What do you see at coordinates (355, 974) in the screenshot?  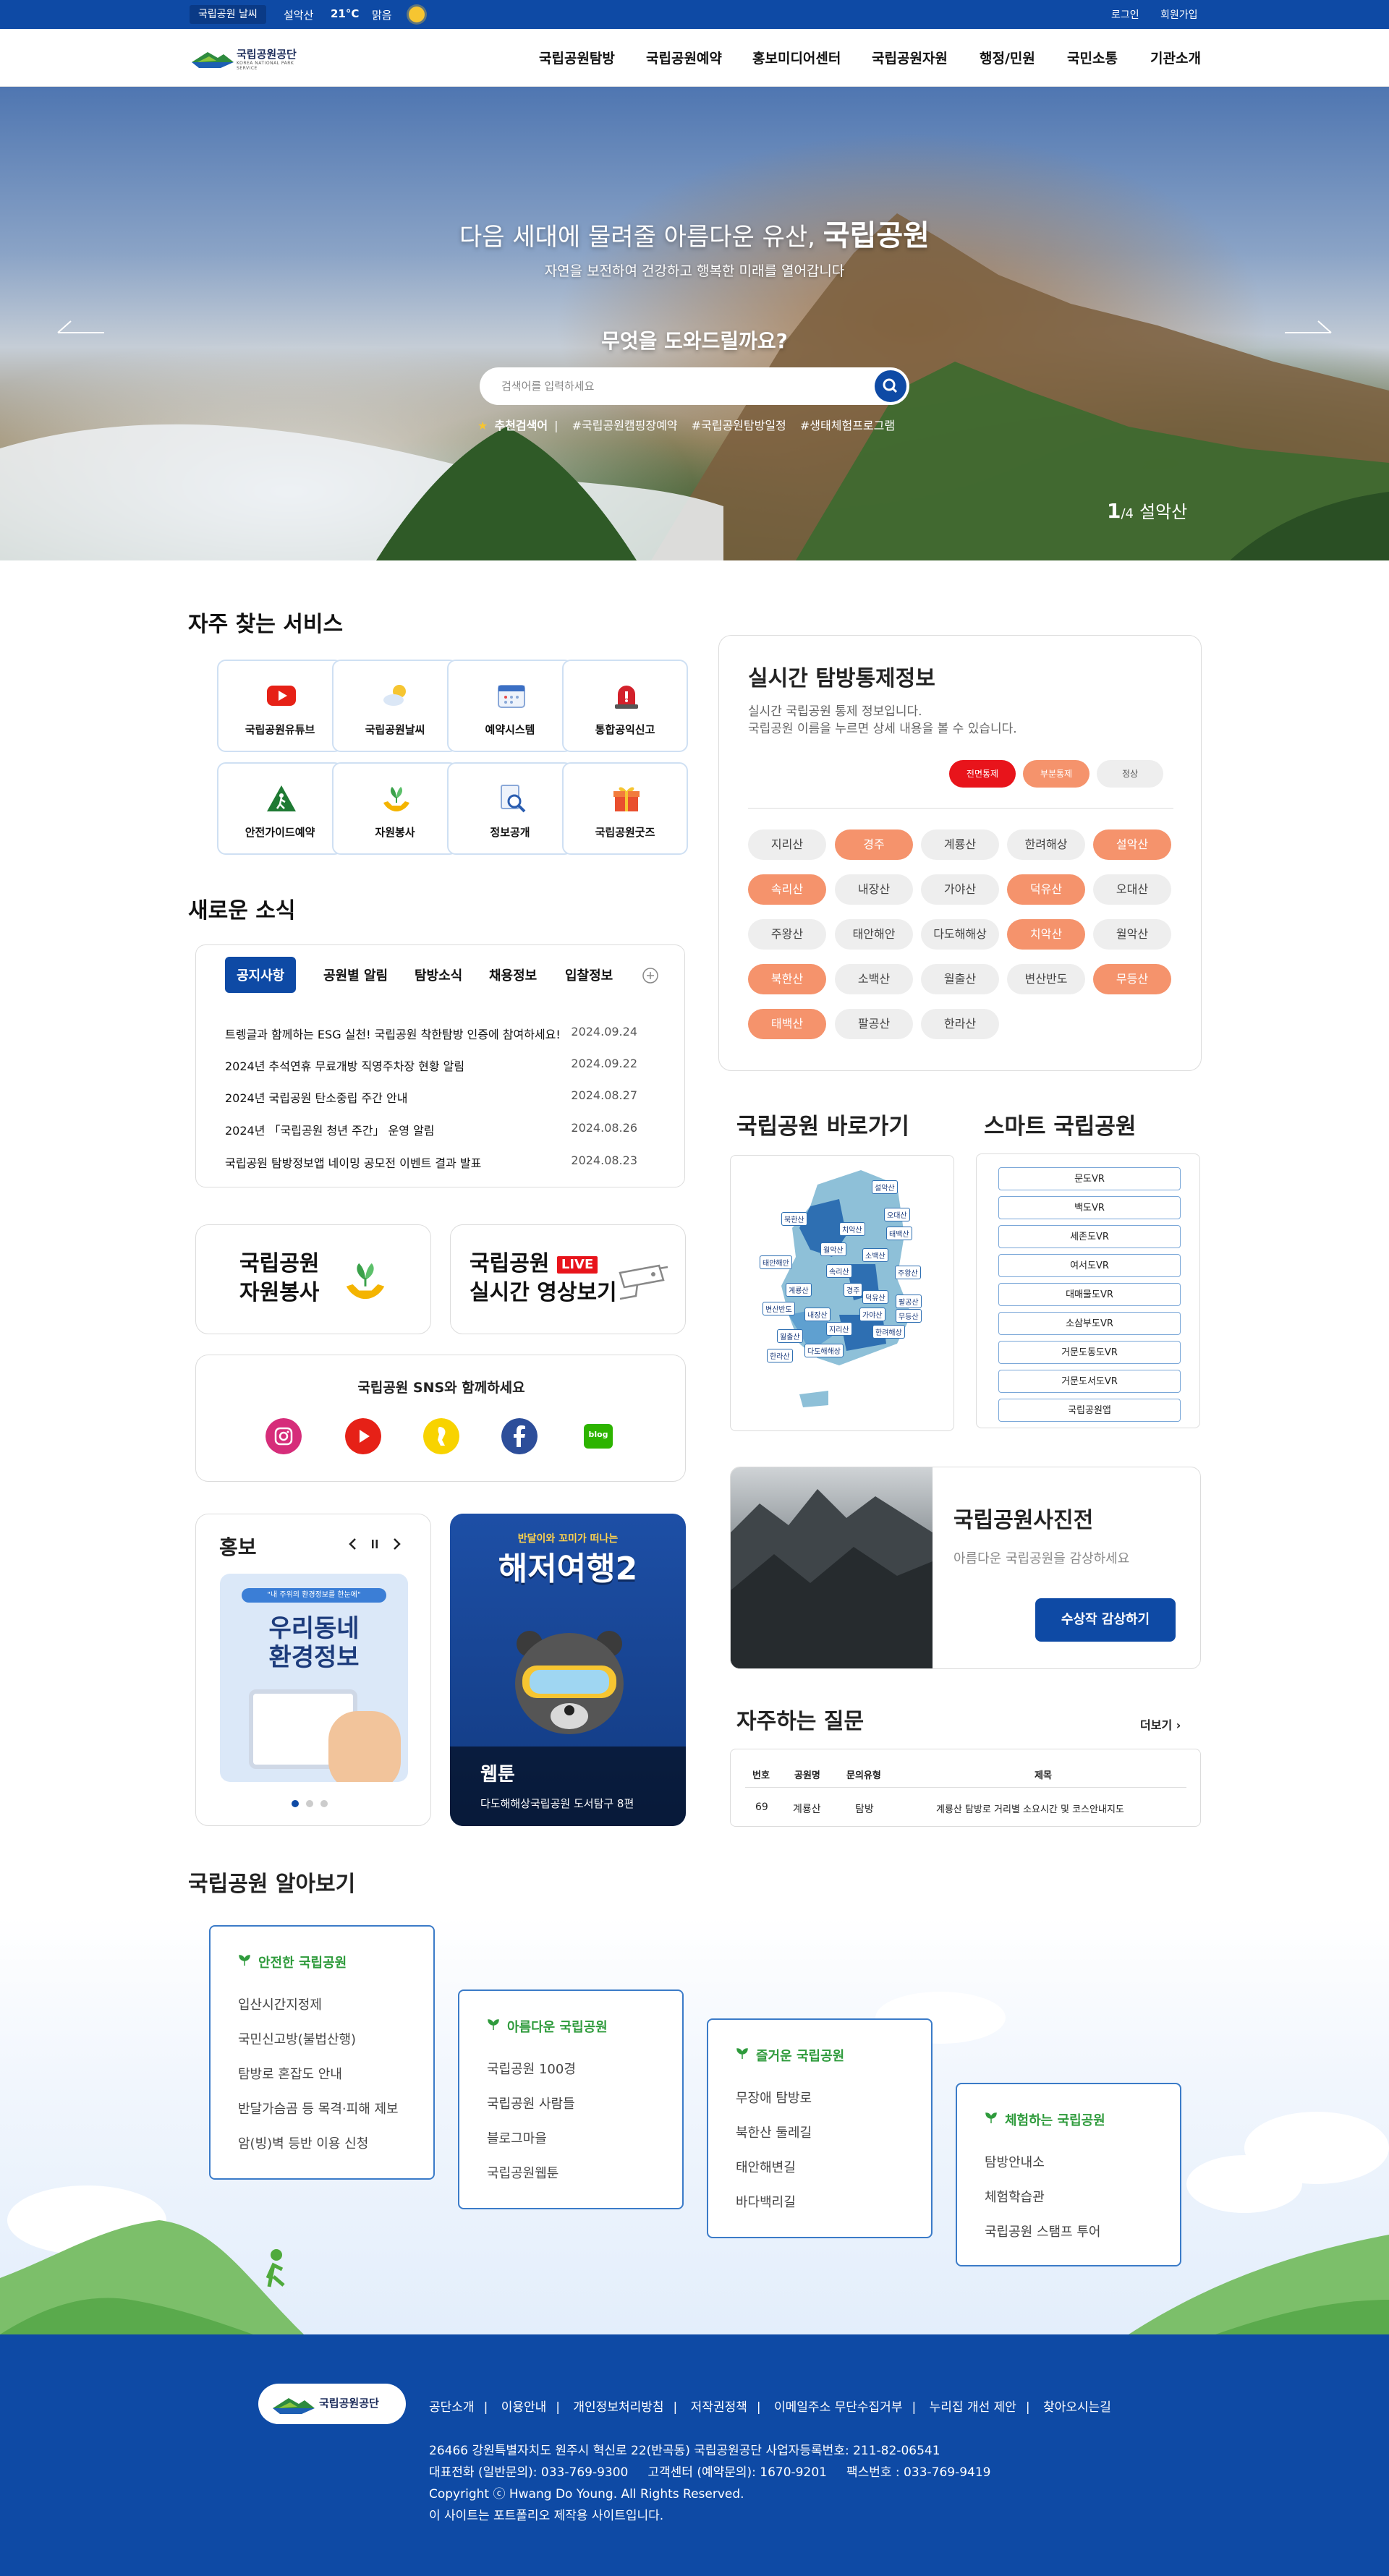 I see `tab-park-notice: 공원별 알림` at bounding box center [355, 974].